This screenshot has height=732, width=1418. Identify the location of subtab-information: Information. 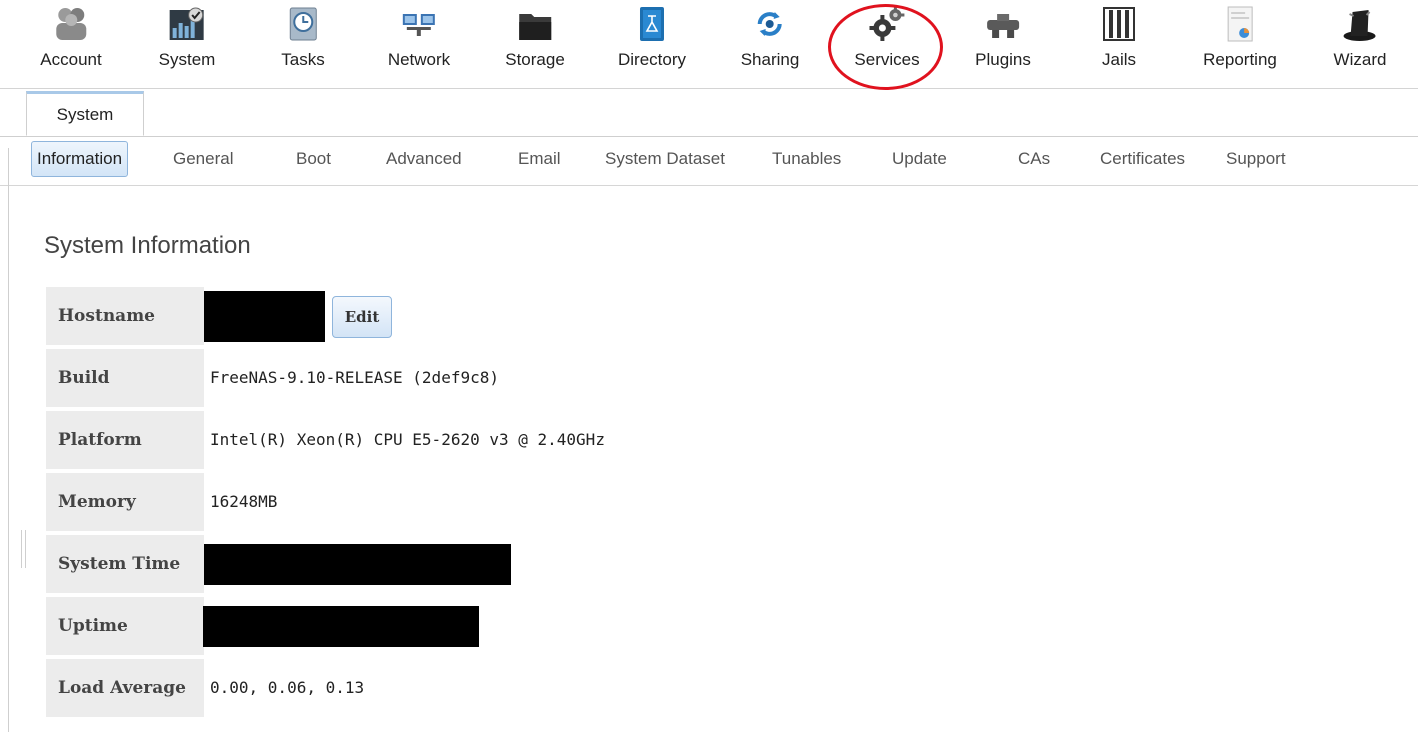
(80, 159).